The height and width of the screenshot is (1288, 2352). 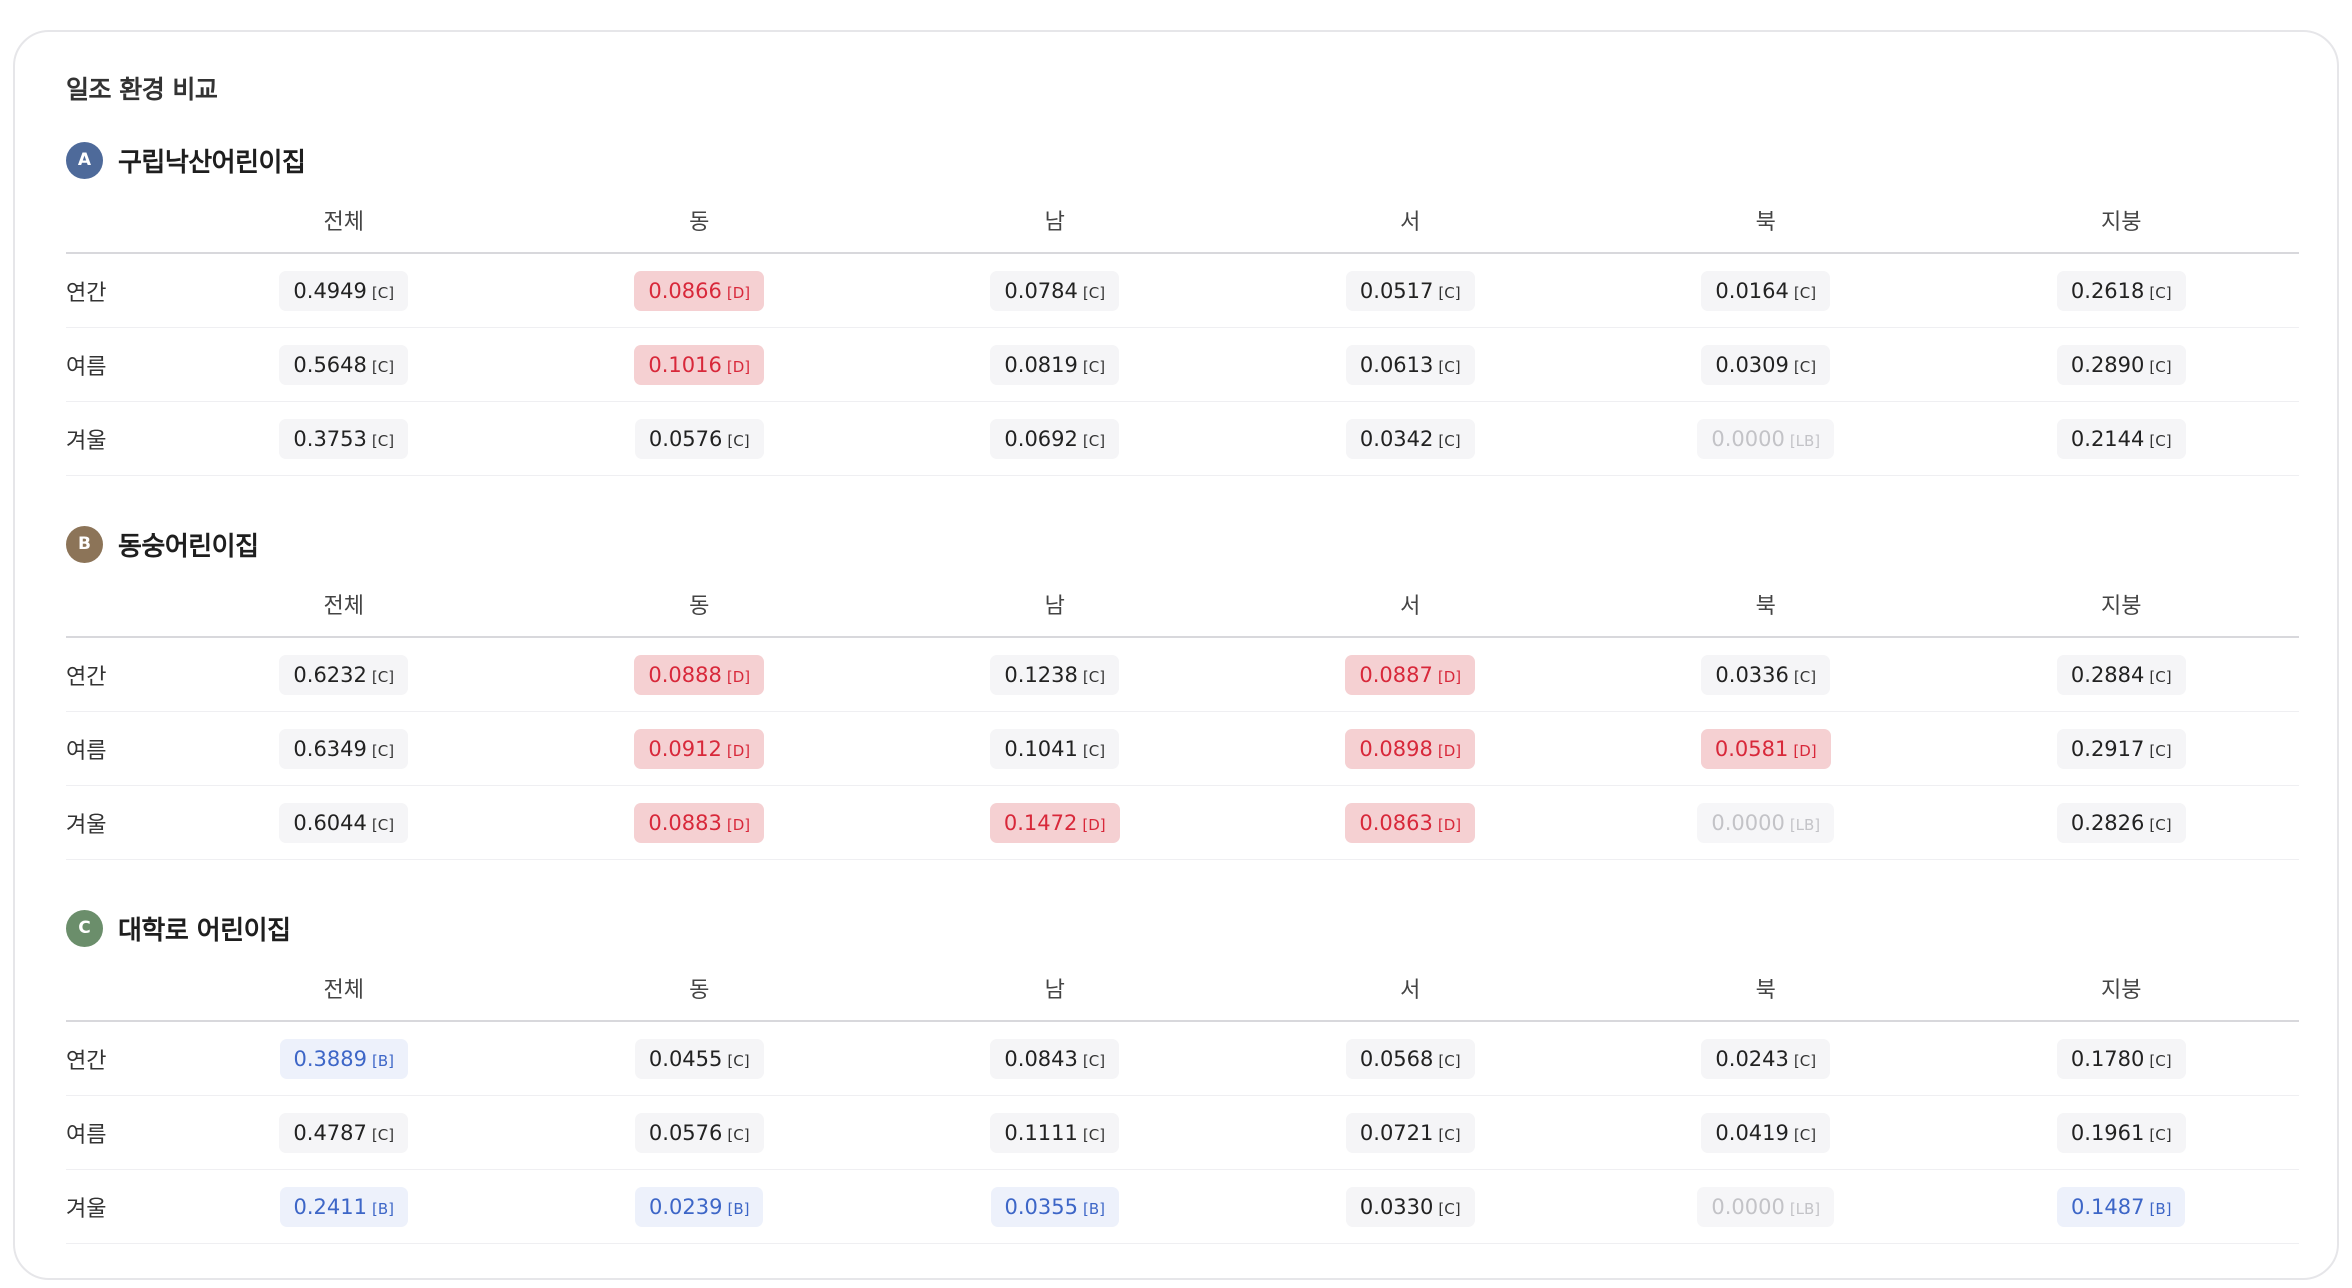 I want to click on table-cell: 0.5648 [C], so click(x=344, y=364).